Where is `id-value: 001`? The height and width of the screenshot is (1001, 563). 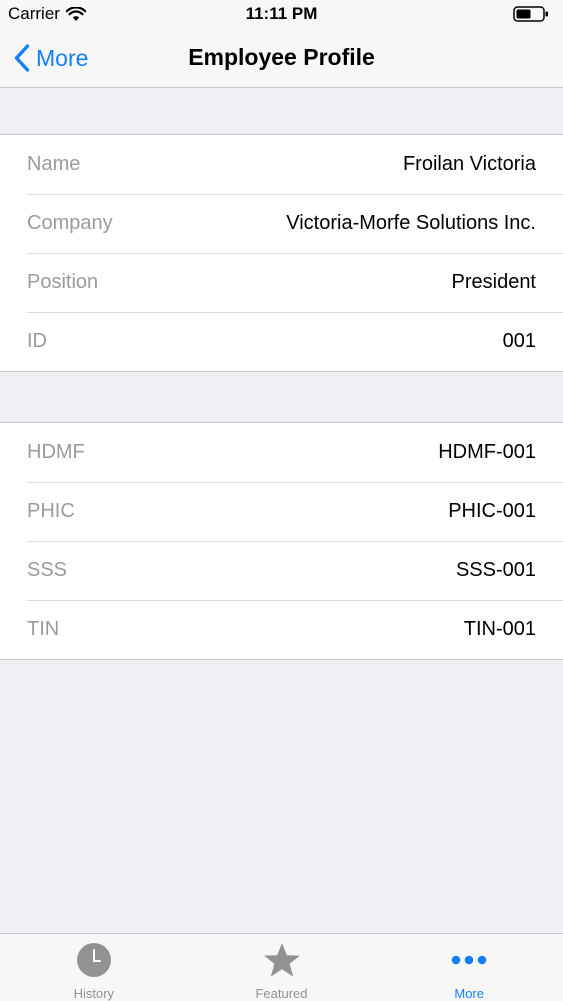
id-value: 001 is located at coordinates (519, 341).